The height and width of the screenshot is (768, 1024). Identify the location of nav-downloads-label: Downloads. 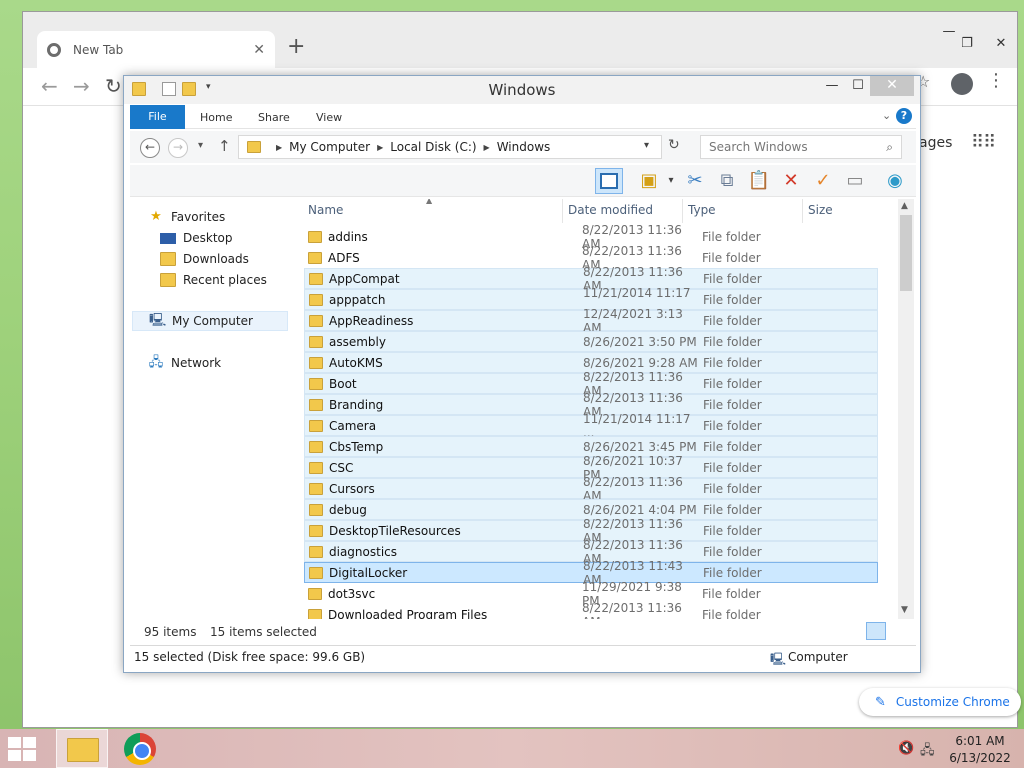
(216, 259).